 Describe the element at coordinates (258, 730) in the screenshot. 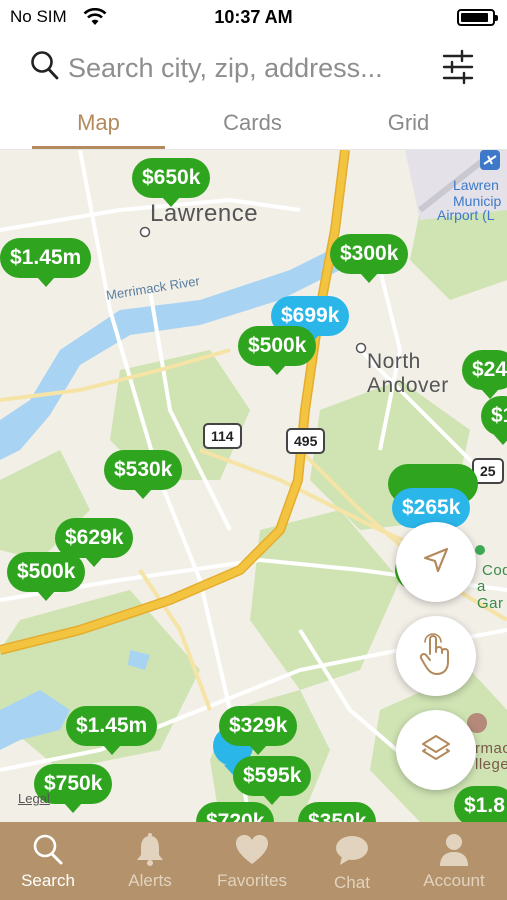

I see `price-pin: $329k` at that location.